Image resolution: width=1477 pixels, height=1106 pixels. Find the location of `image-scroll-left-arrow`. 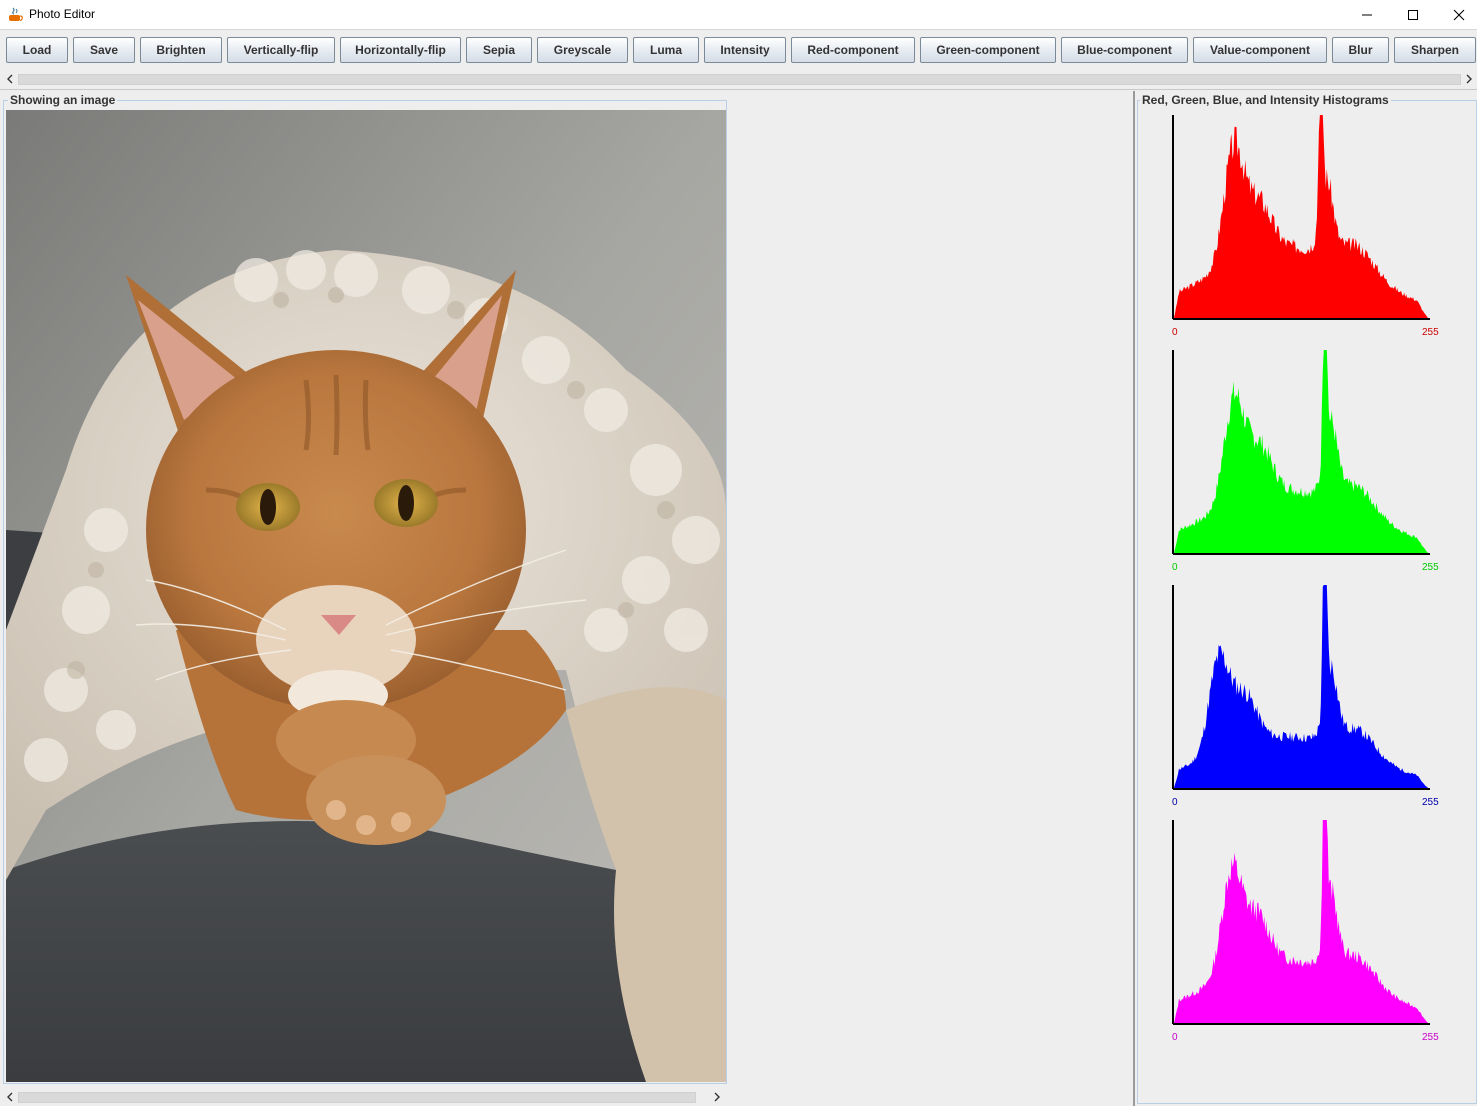

image-scroll-left-arrow is located at coordinates (10, 1097).